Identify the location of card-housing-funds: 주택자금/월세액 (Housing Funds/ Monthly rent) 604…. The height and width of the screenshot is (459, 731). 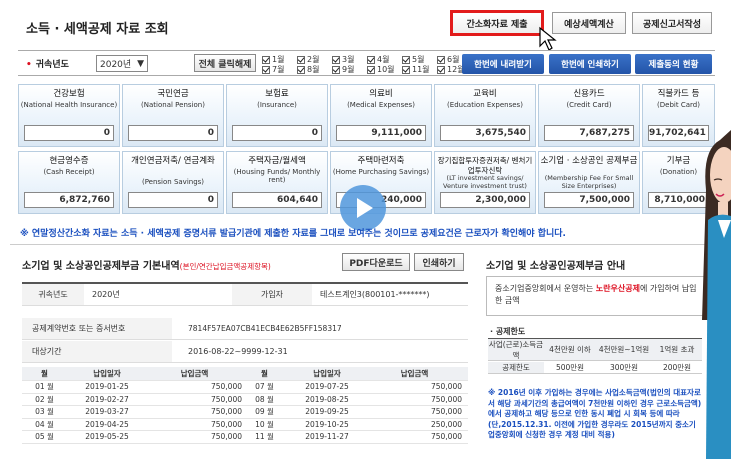
(277, 182).